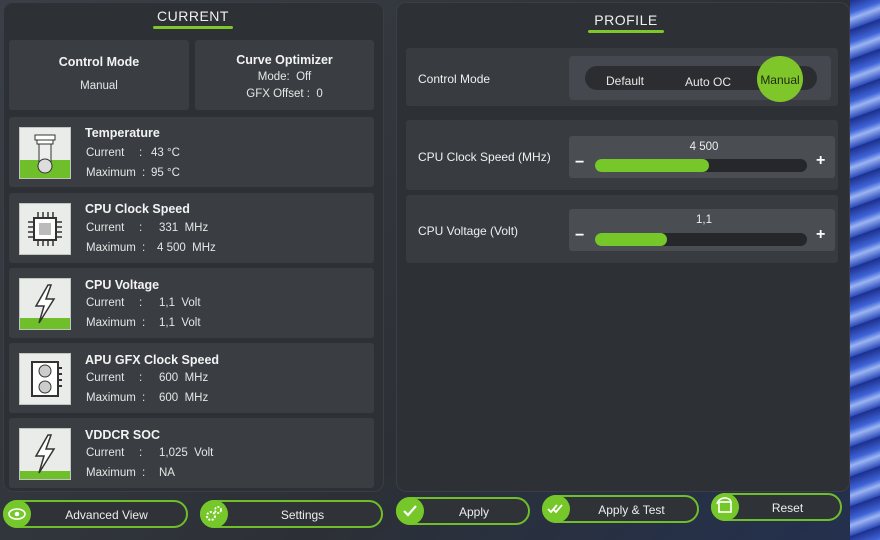 Image resolution: width=880 pixels, height=540 pixels. Describe the element at coordinates (152, 360) in the screenshot. I see `metric-title: APU GFX Clock Speed` at that location.